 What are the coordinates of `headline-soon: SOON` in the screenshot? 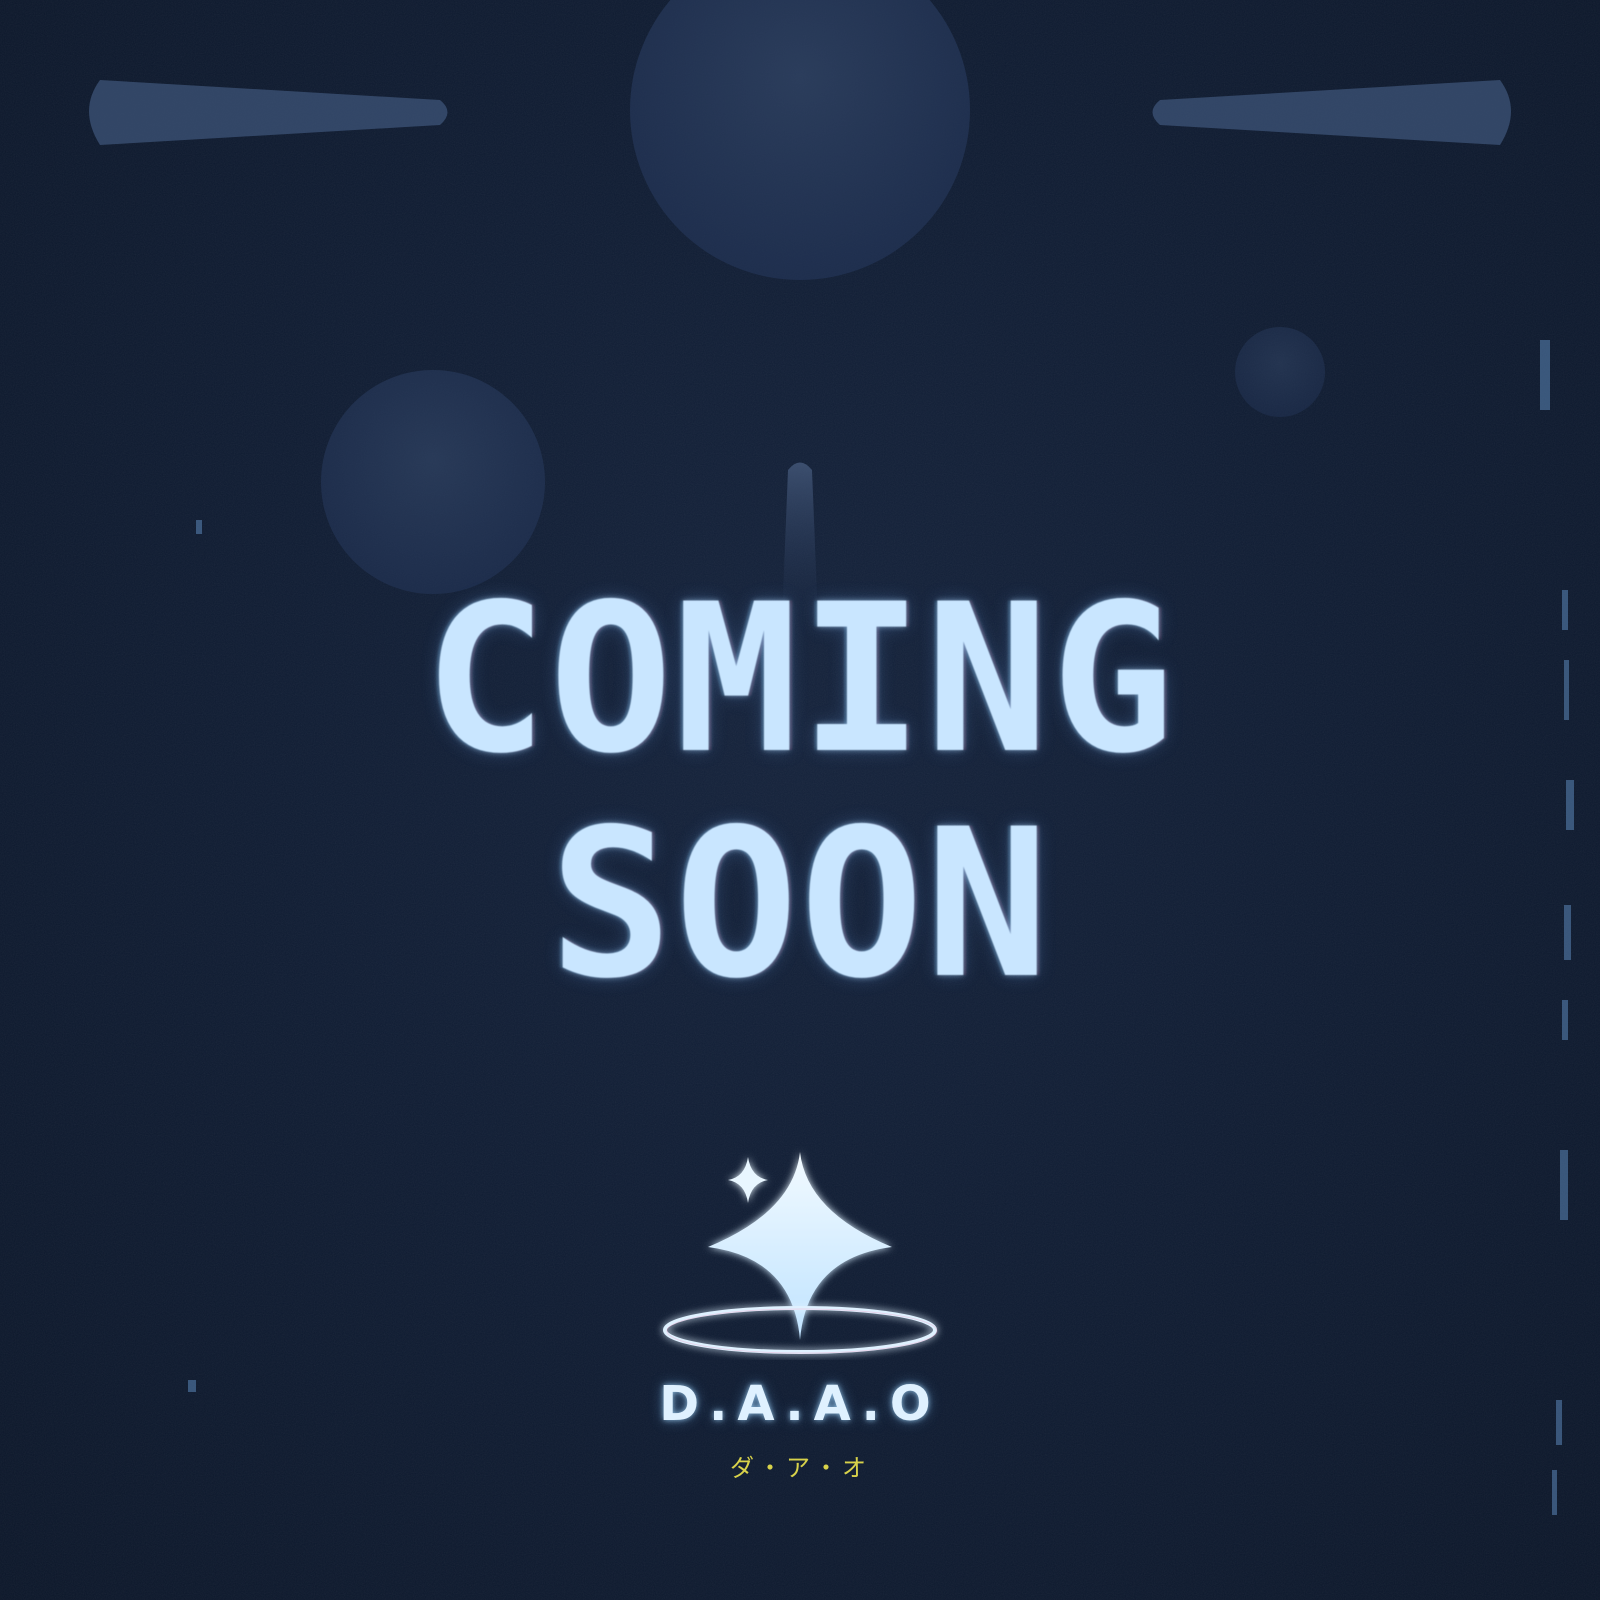 It's located at (800, 905).